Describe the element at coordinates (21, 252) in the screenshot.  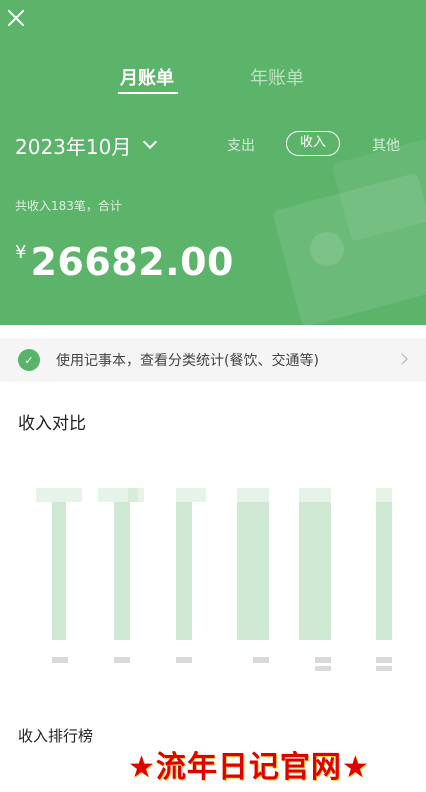
I see `currency-symbol: ¥` at that location.